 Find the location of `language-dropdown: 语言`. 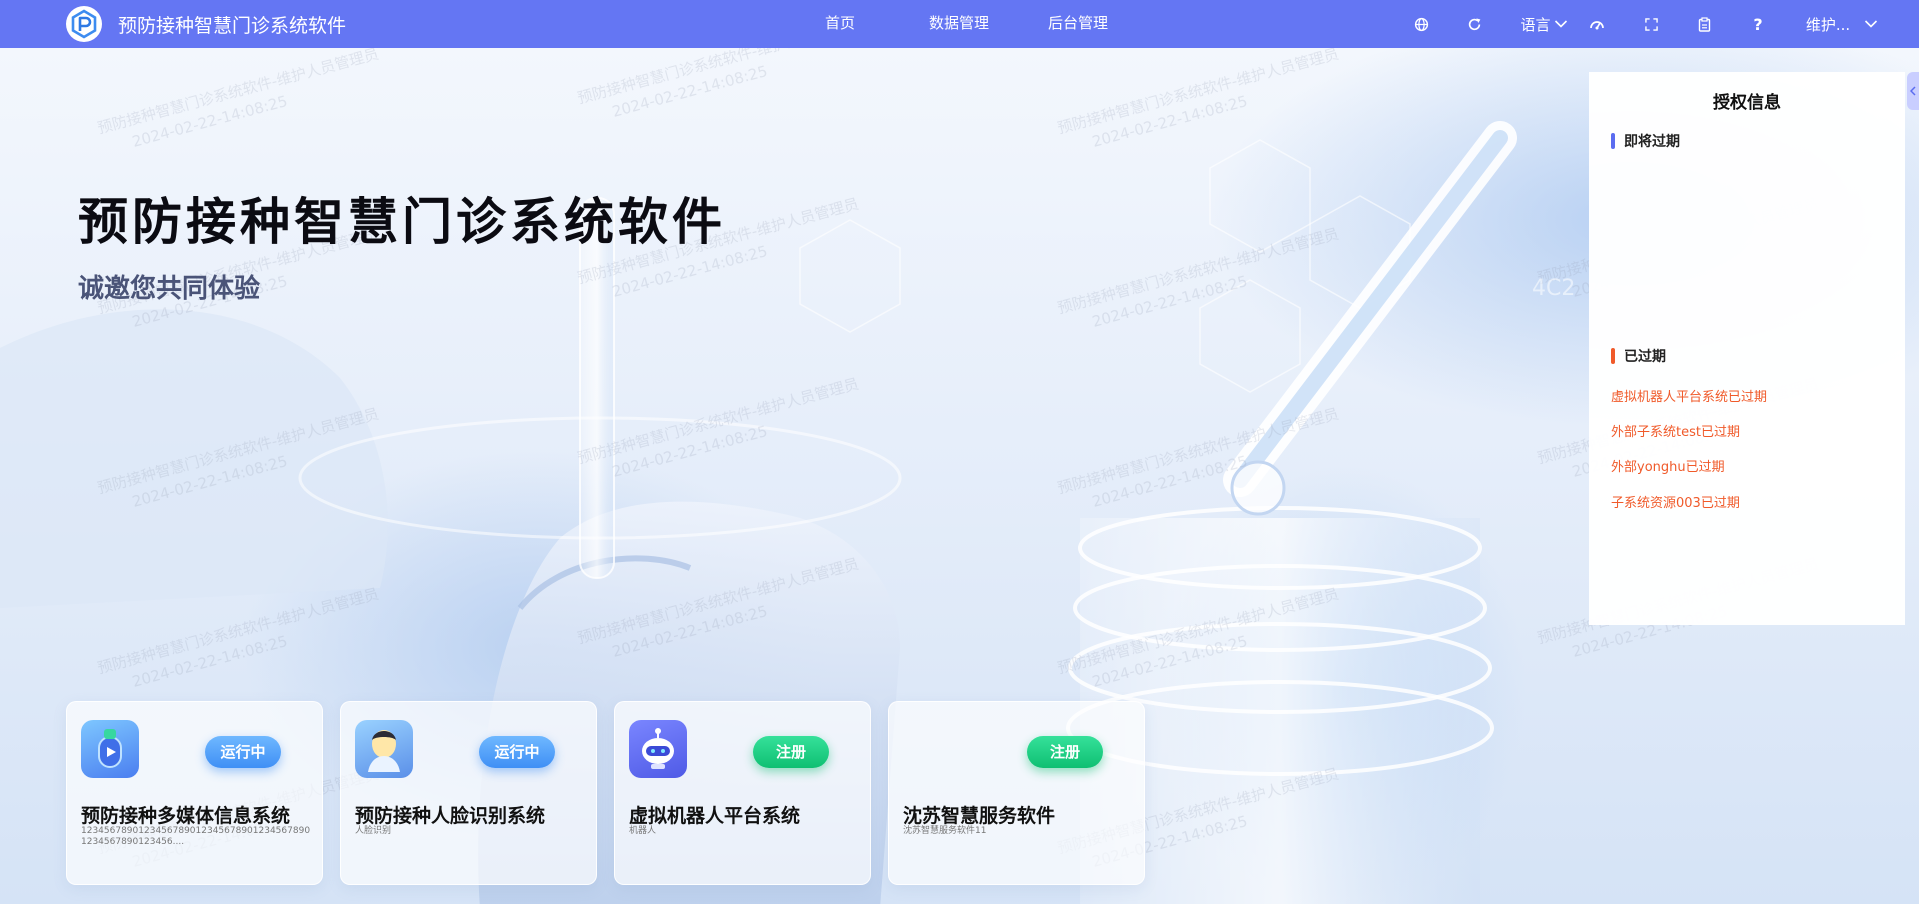

language-dropdown: 语言 is located at coordinates (1544, 24).